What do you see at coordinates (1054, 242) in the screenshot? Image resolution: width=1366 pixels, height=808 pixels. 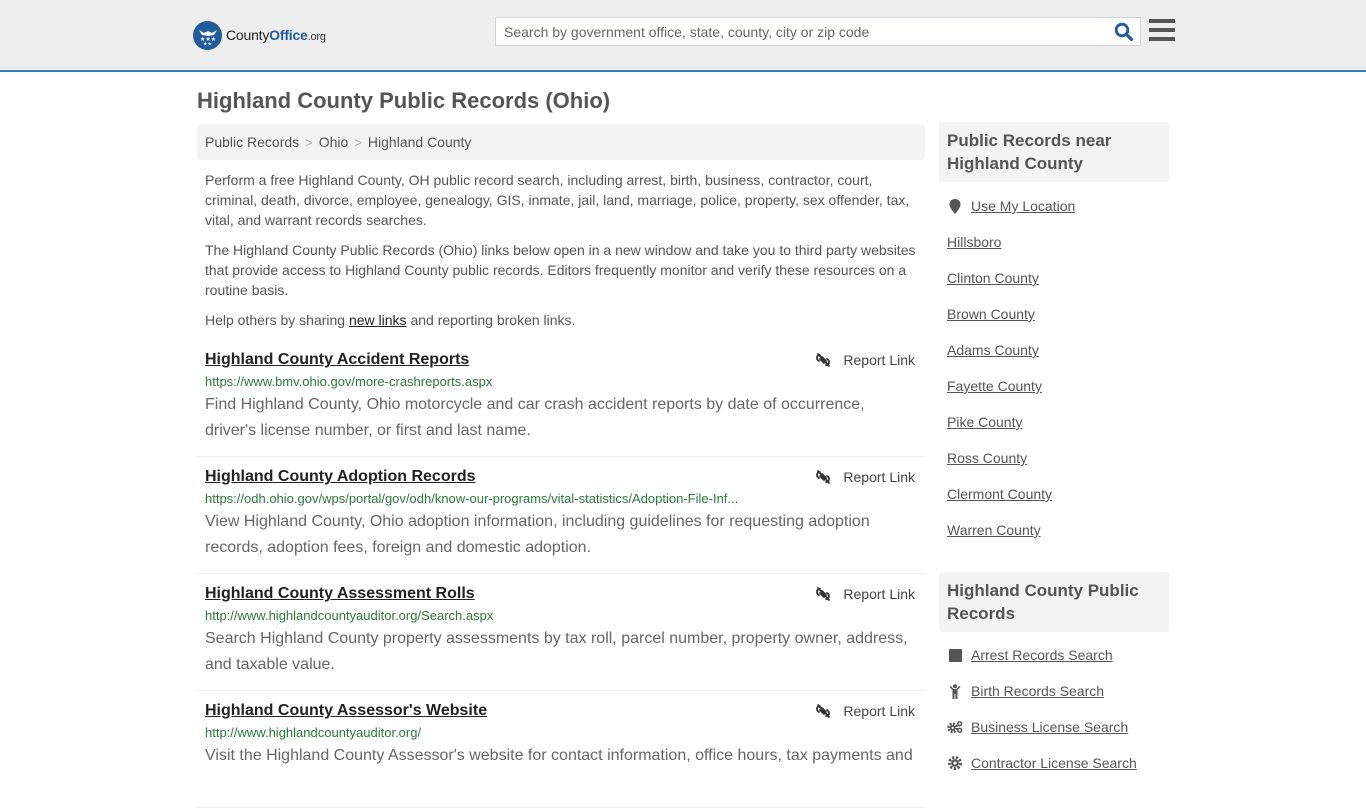 I see `nearby-item: Hillsboro` at bounding box center [1054, 242].